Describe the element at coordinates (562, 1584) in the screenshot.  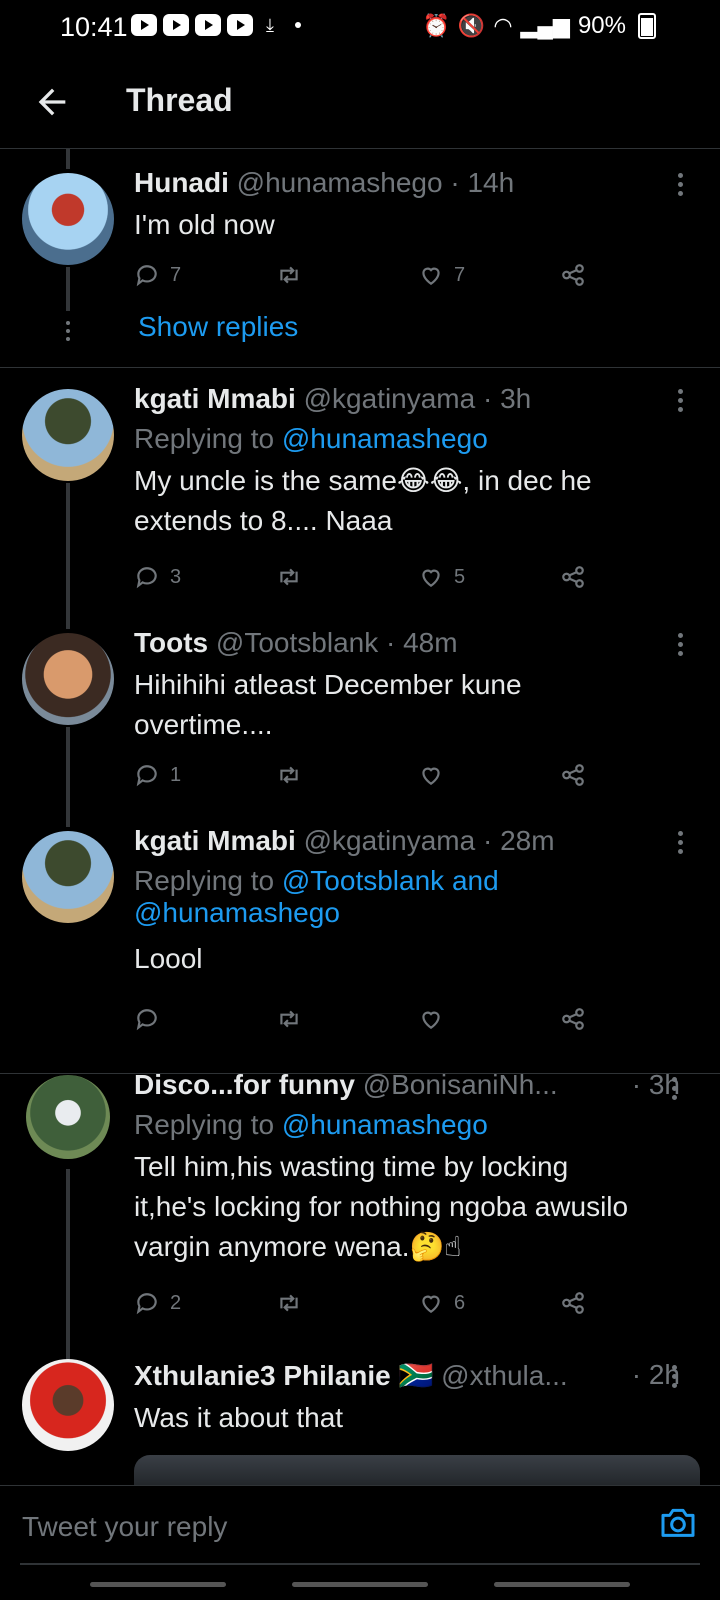
I see `nav-back` at that location.